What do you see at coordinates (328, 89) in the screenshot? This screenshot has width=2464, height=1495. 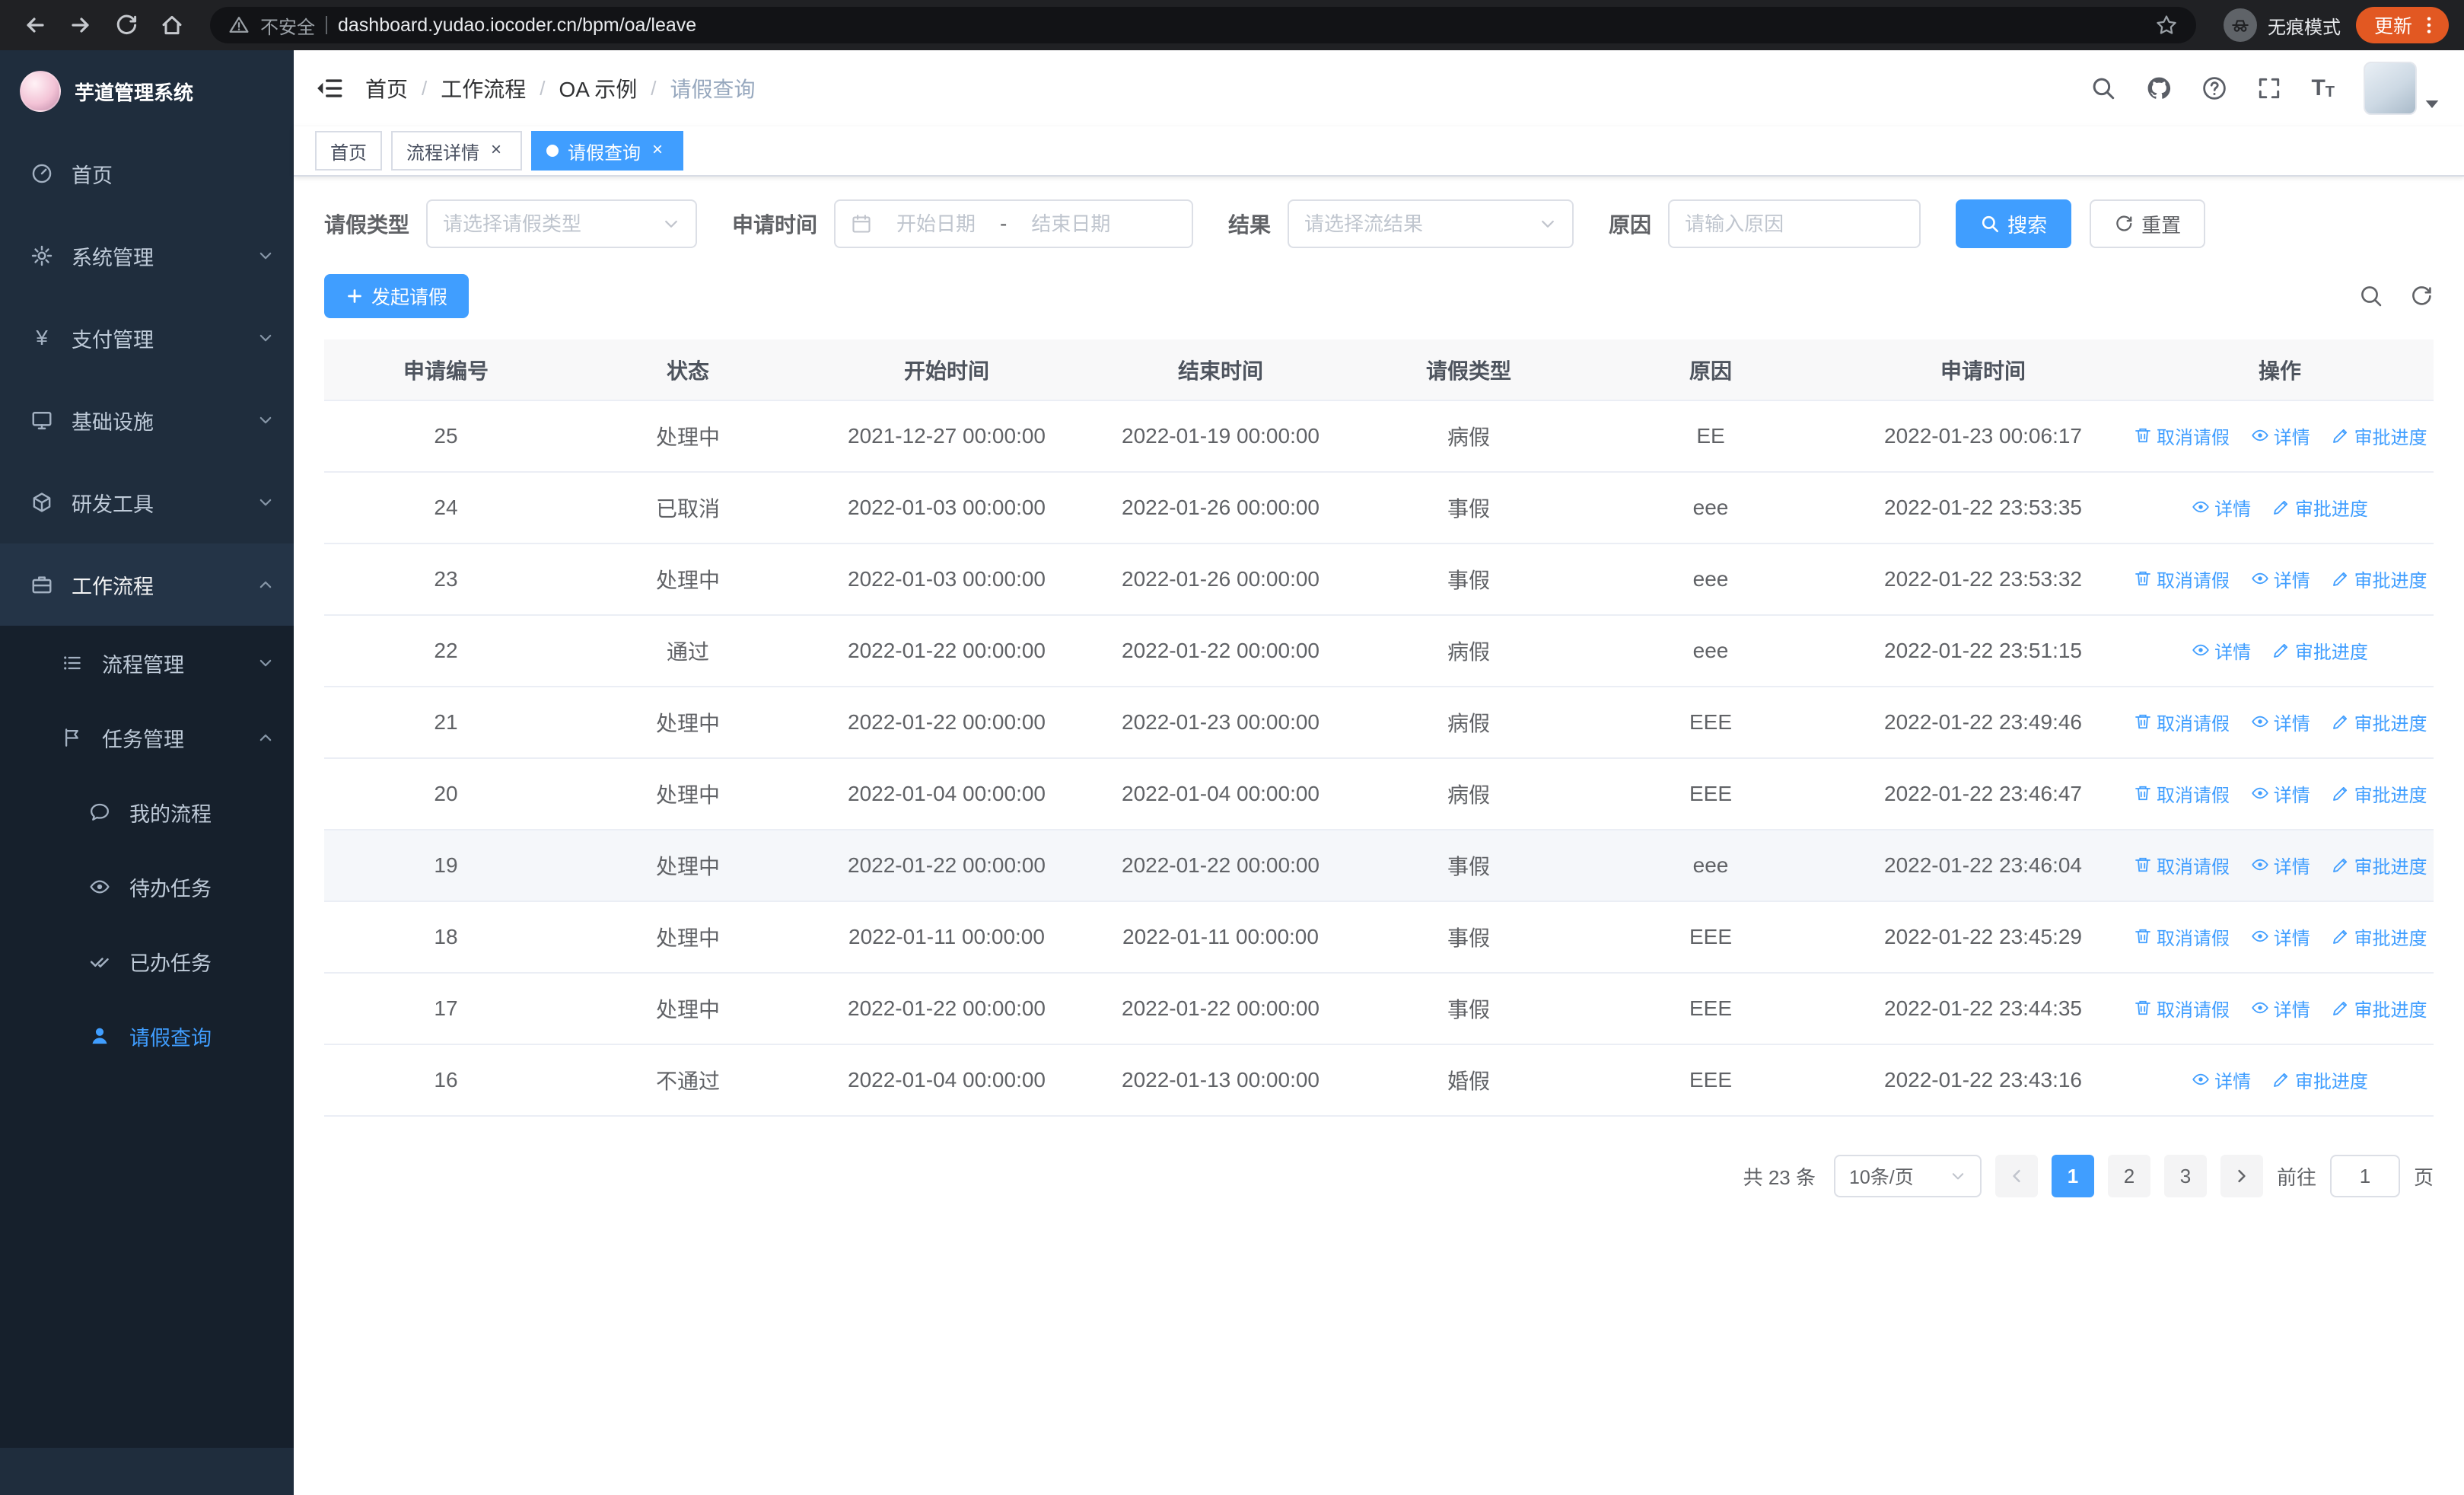 I see `collapse-sidebar-button` at bounding box center [328, 89].